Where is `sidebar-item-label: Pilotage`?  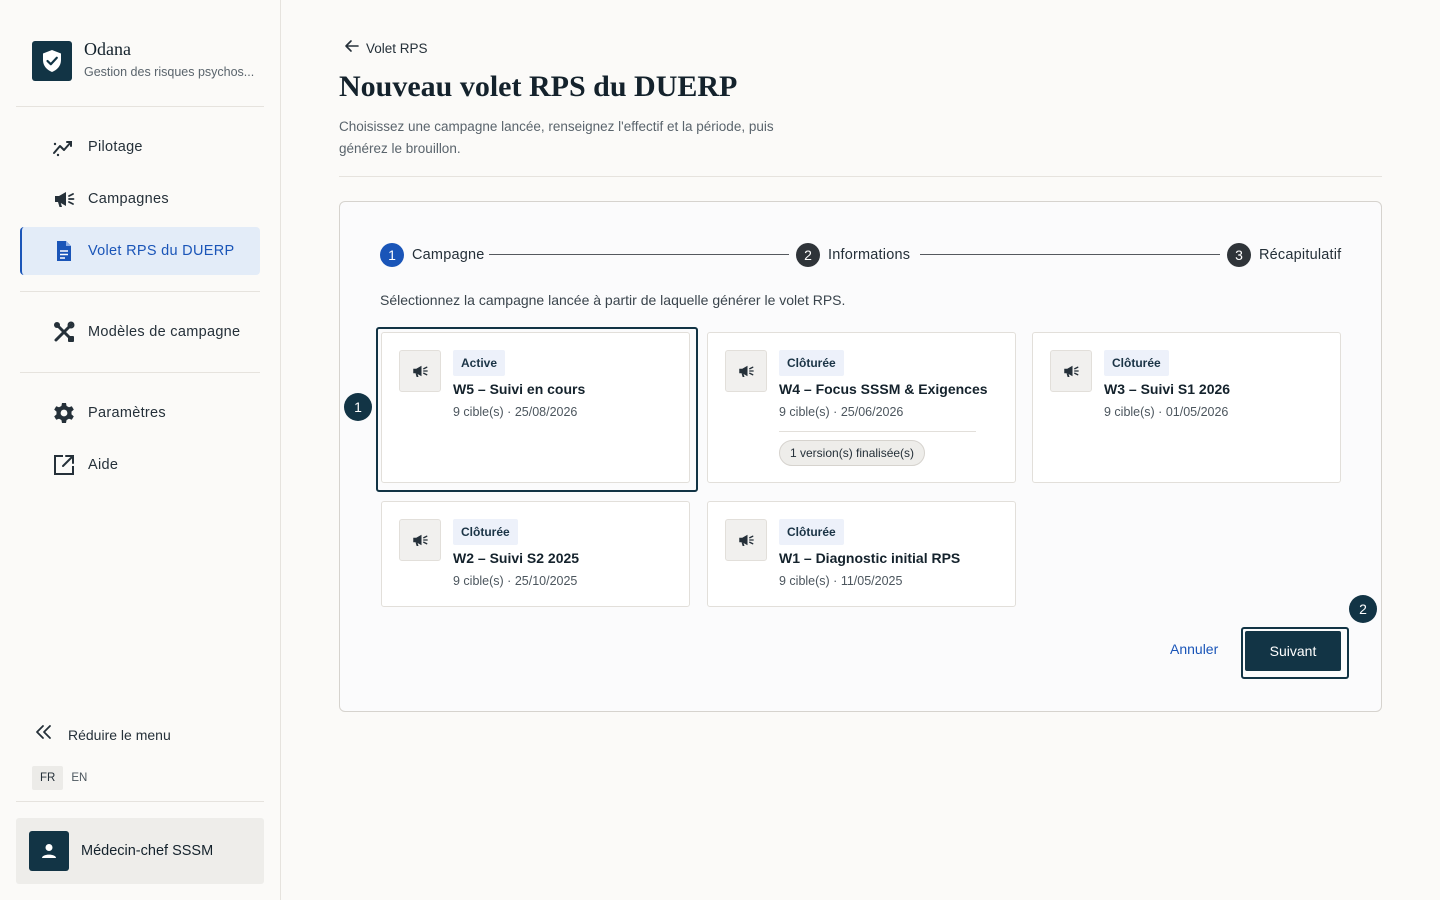
sidebar-item-label: Pilotage is located at coordinates (115, 147).